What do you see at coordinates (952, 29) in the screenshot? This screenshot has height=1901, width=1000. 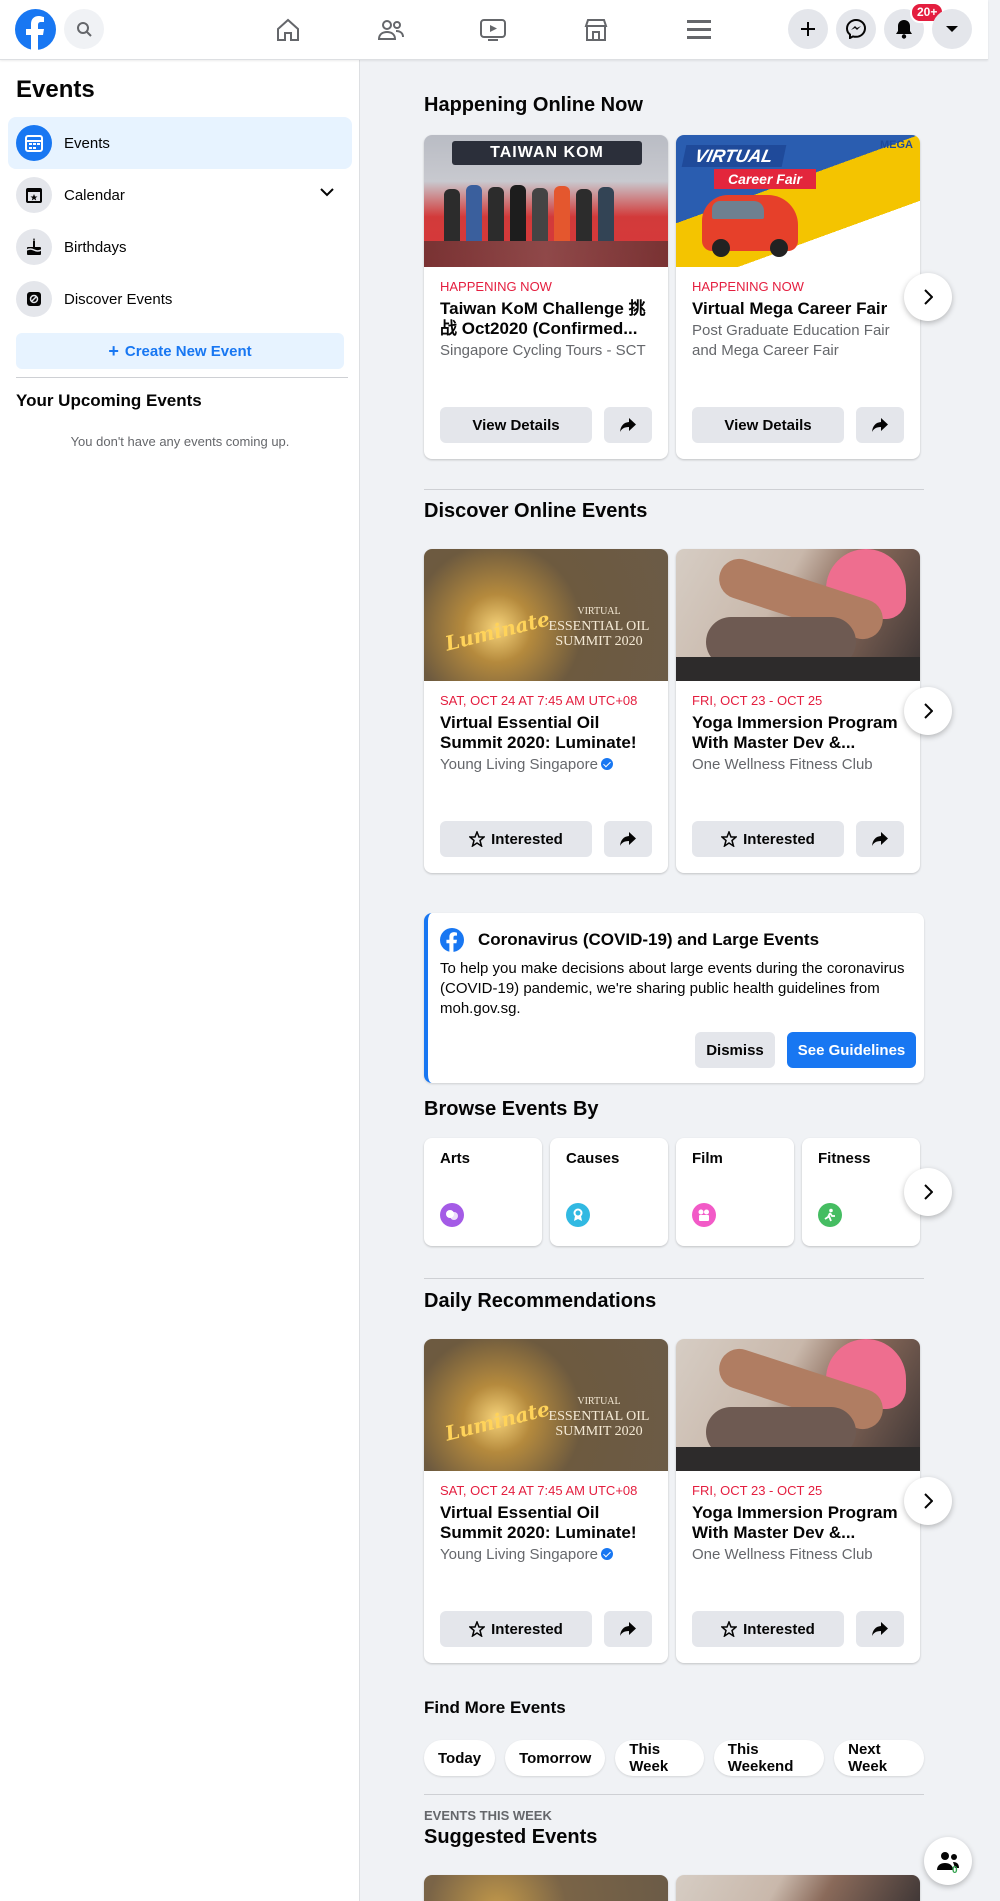 I see `account-dropdown-icon` at bounding box center [952, 29].